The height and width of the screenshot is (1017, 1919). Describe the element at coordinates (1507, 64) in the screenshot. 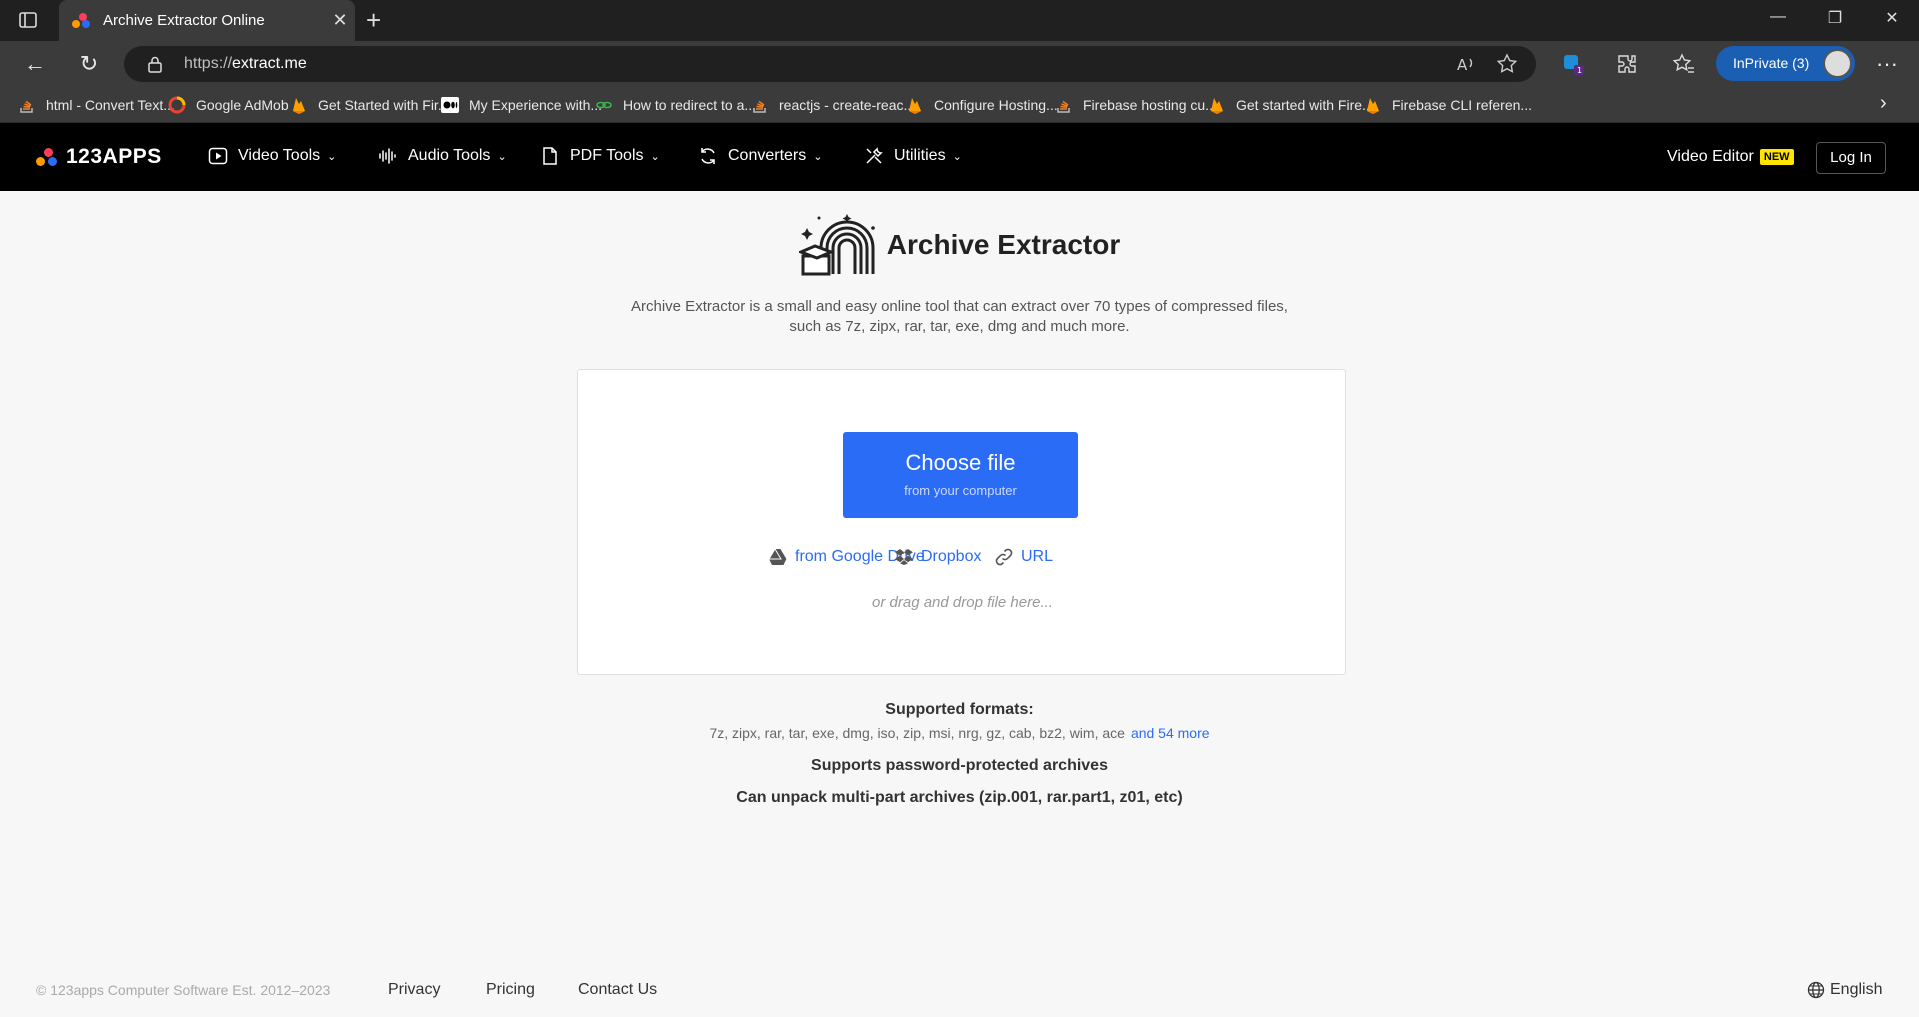

I see `favorite-add-icon` at that location.